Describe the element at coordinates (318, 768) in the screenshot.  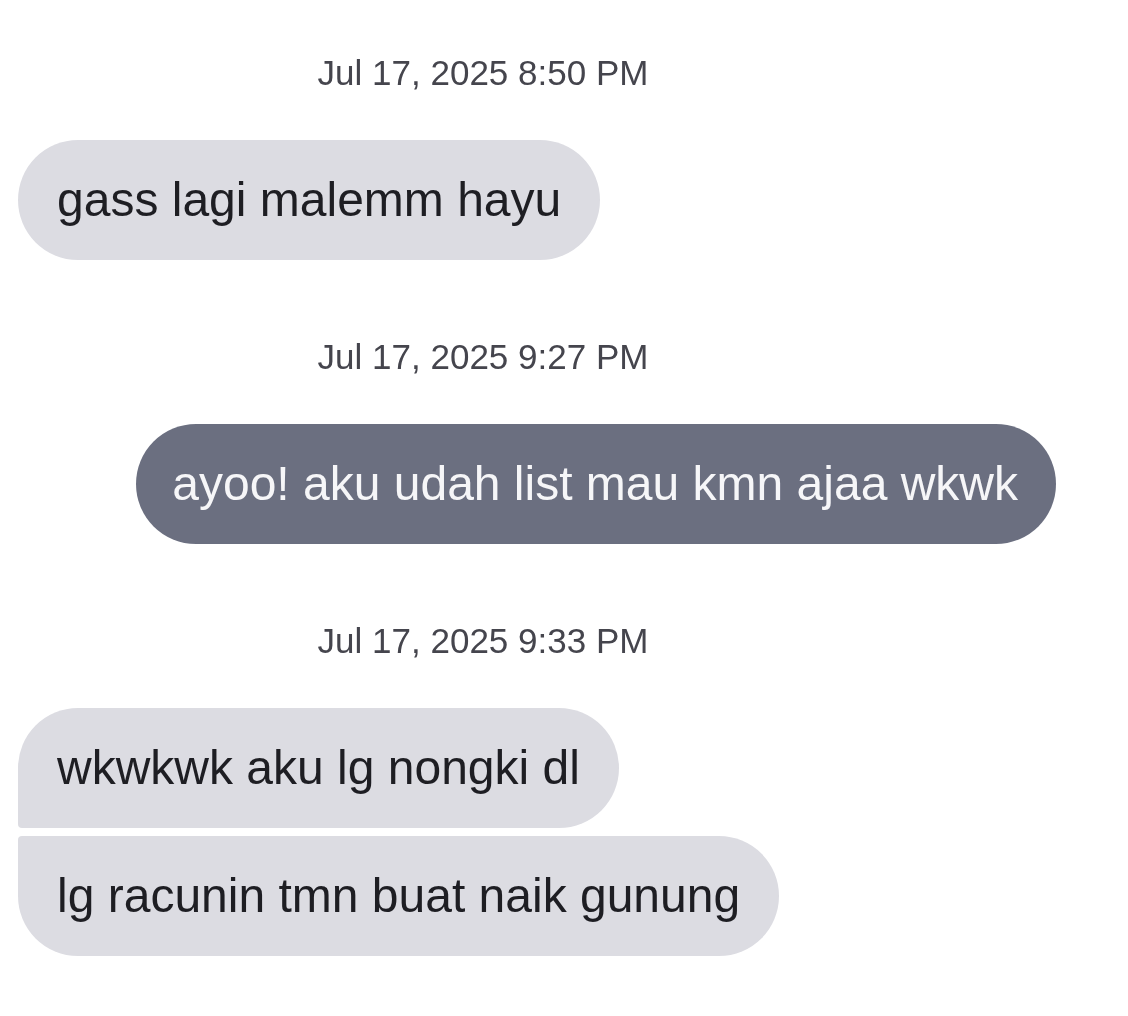
I see `received-message-bubble: wkwkwk aku lg nongki dl` at that location.